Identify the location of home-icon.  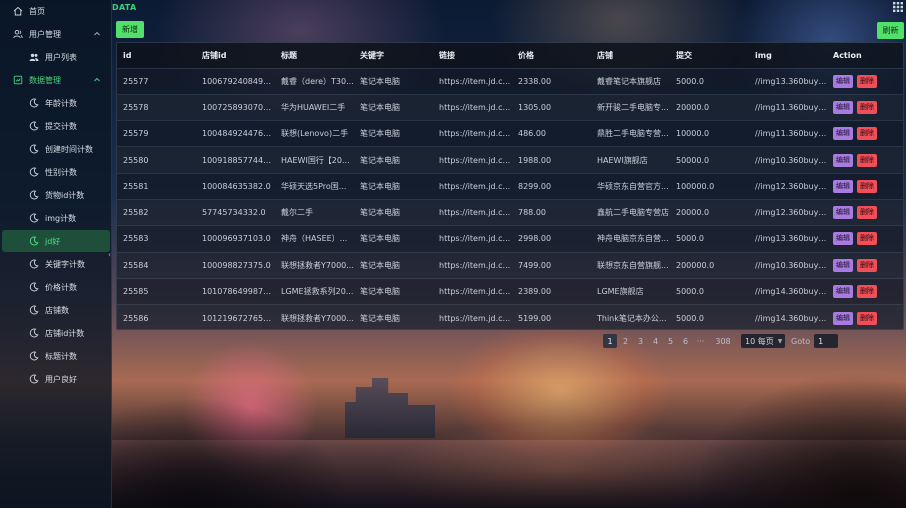
(18, 11).